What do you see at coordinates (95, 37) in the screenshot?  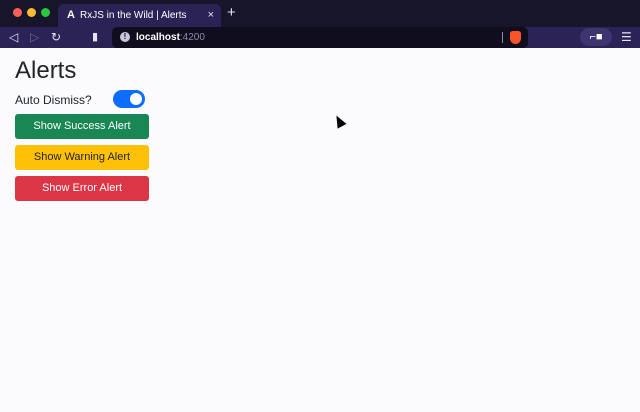 I see `bookmark-icon: ▮` at bounding box center [95, 37].